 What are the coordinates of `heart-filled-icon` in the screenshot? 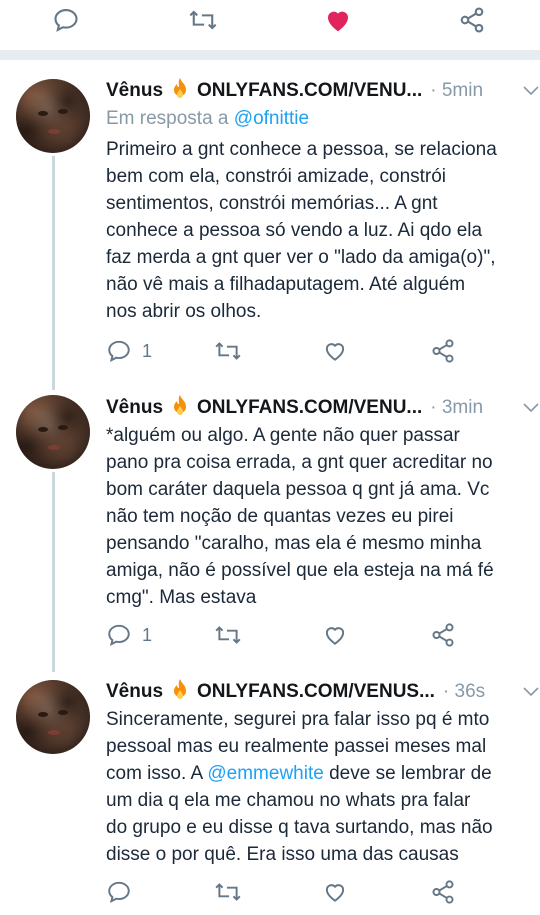 It's located at (338, 20).